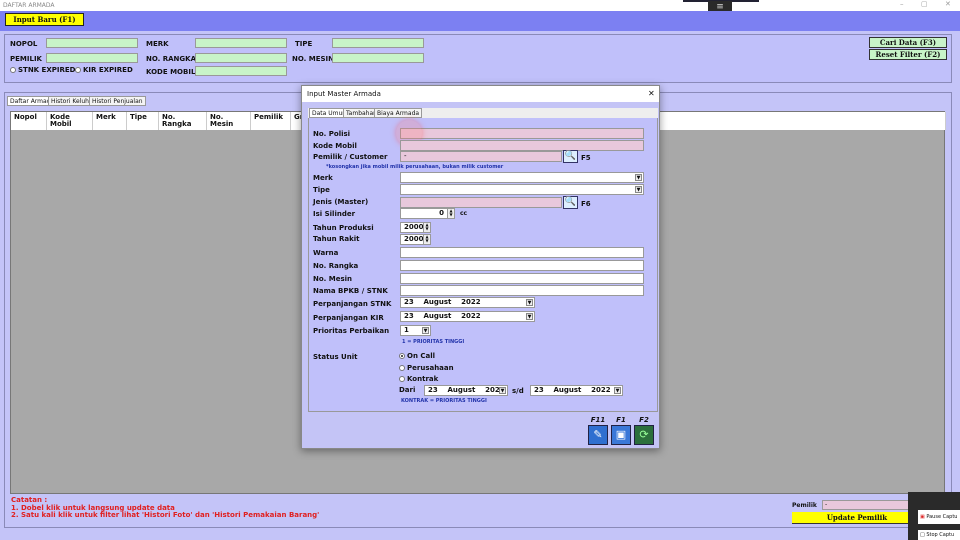 This screenshot has height=540, width=960. What do you see at coordinates (621, 420) in the screenshot?
I see `save-key-label: F1` at bounding box center [621, 420].